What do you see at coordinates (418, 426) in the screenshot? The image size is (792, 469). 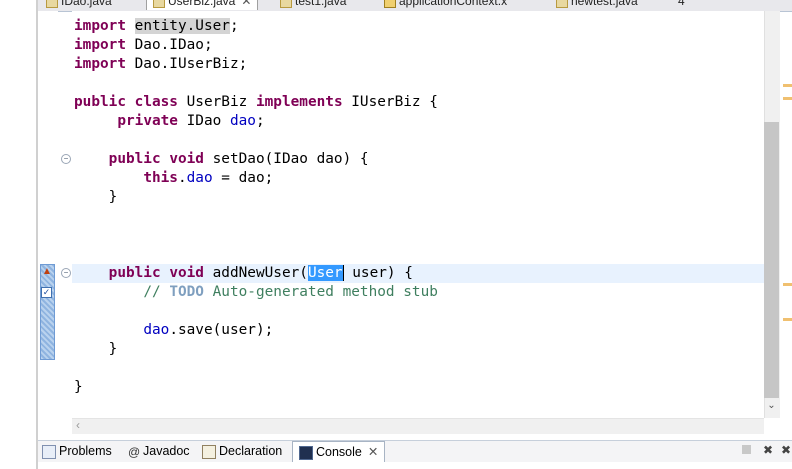 I see `horizontal-scrollbar` at bounding box center [418, 426].